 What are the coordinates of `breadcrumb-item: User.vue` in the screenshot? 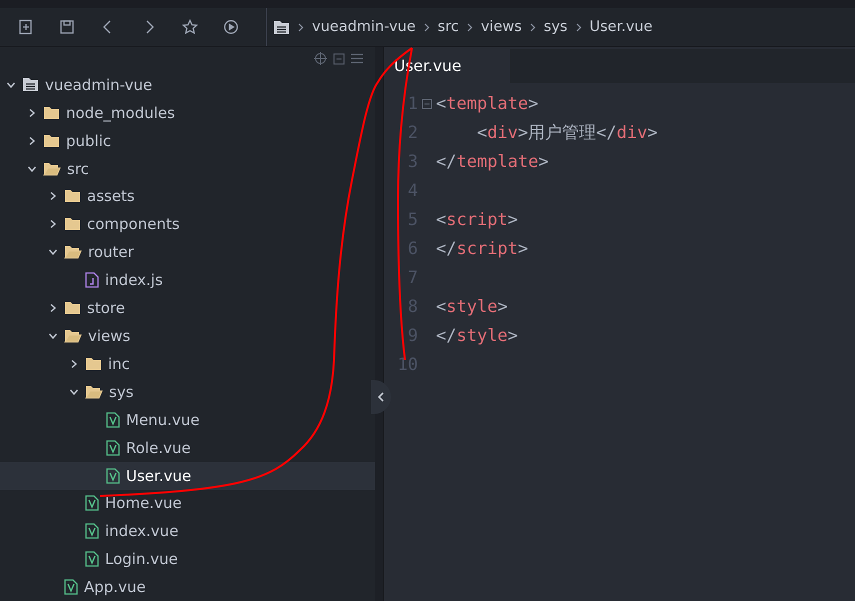 It's located at (621, 27).